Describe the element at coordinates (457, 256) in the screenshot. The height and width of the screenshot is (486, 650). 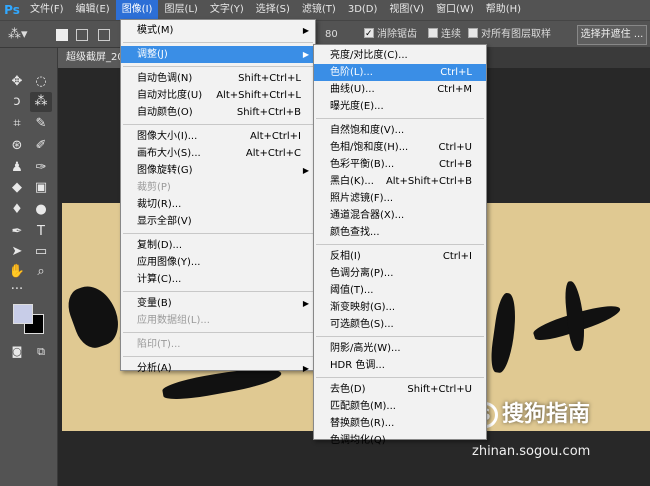
I see `menu-item-shortcut: Ctrl+I` at that location.